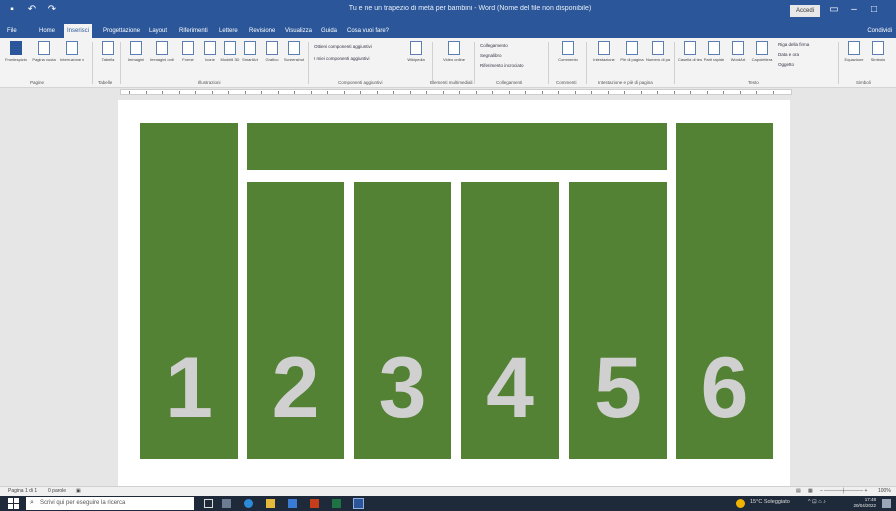 Image resolution: width=896 pixels, height=511 pixels. Describe the element at coordinates (854, 10) in the screenshot. I see `minimize-icon: –` at that location.